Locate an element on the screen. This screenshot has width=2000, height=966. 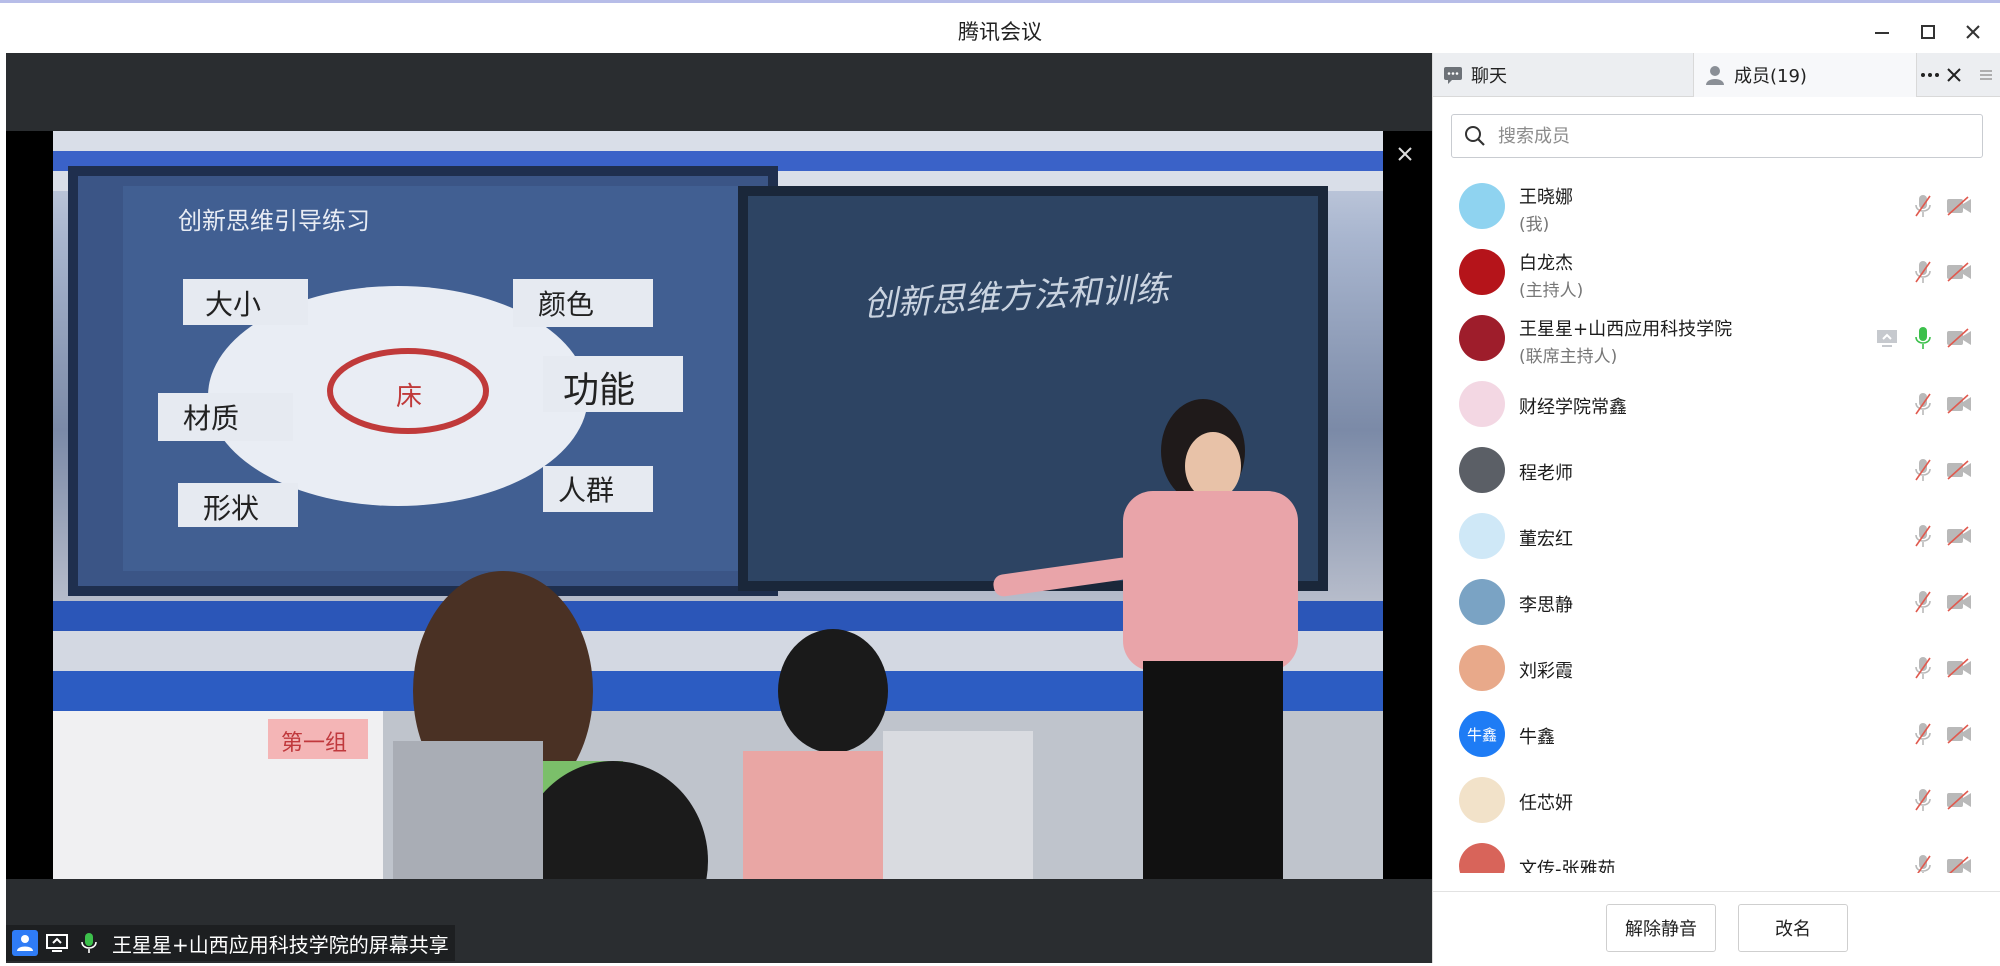
minimize-button is located at coordinates (1882, 32).